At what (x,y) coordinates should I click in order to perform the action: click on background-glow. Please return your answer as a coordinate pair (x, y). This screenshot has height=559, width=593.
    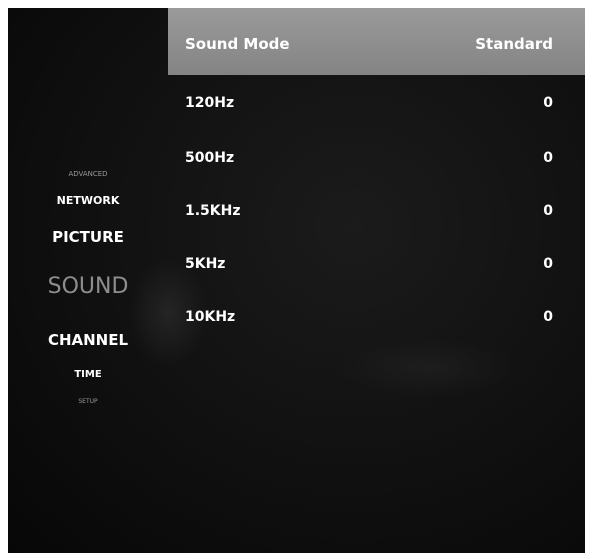
    Looking at the image, I should click on (428, 368).